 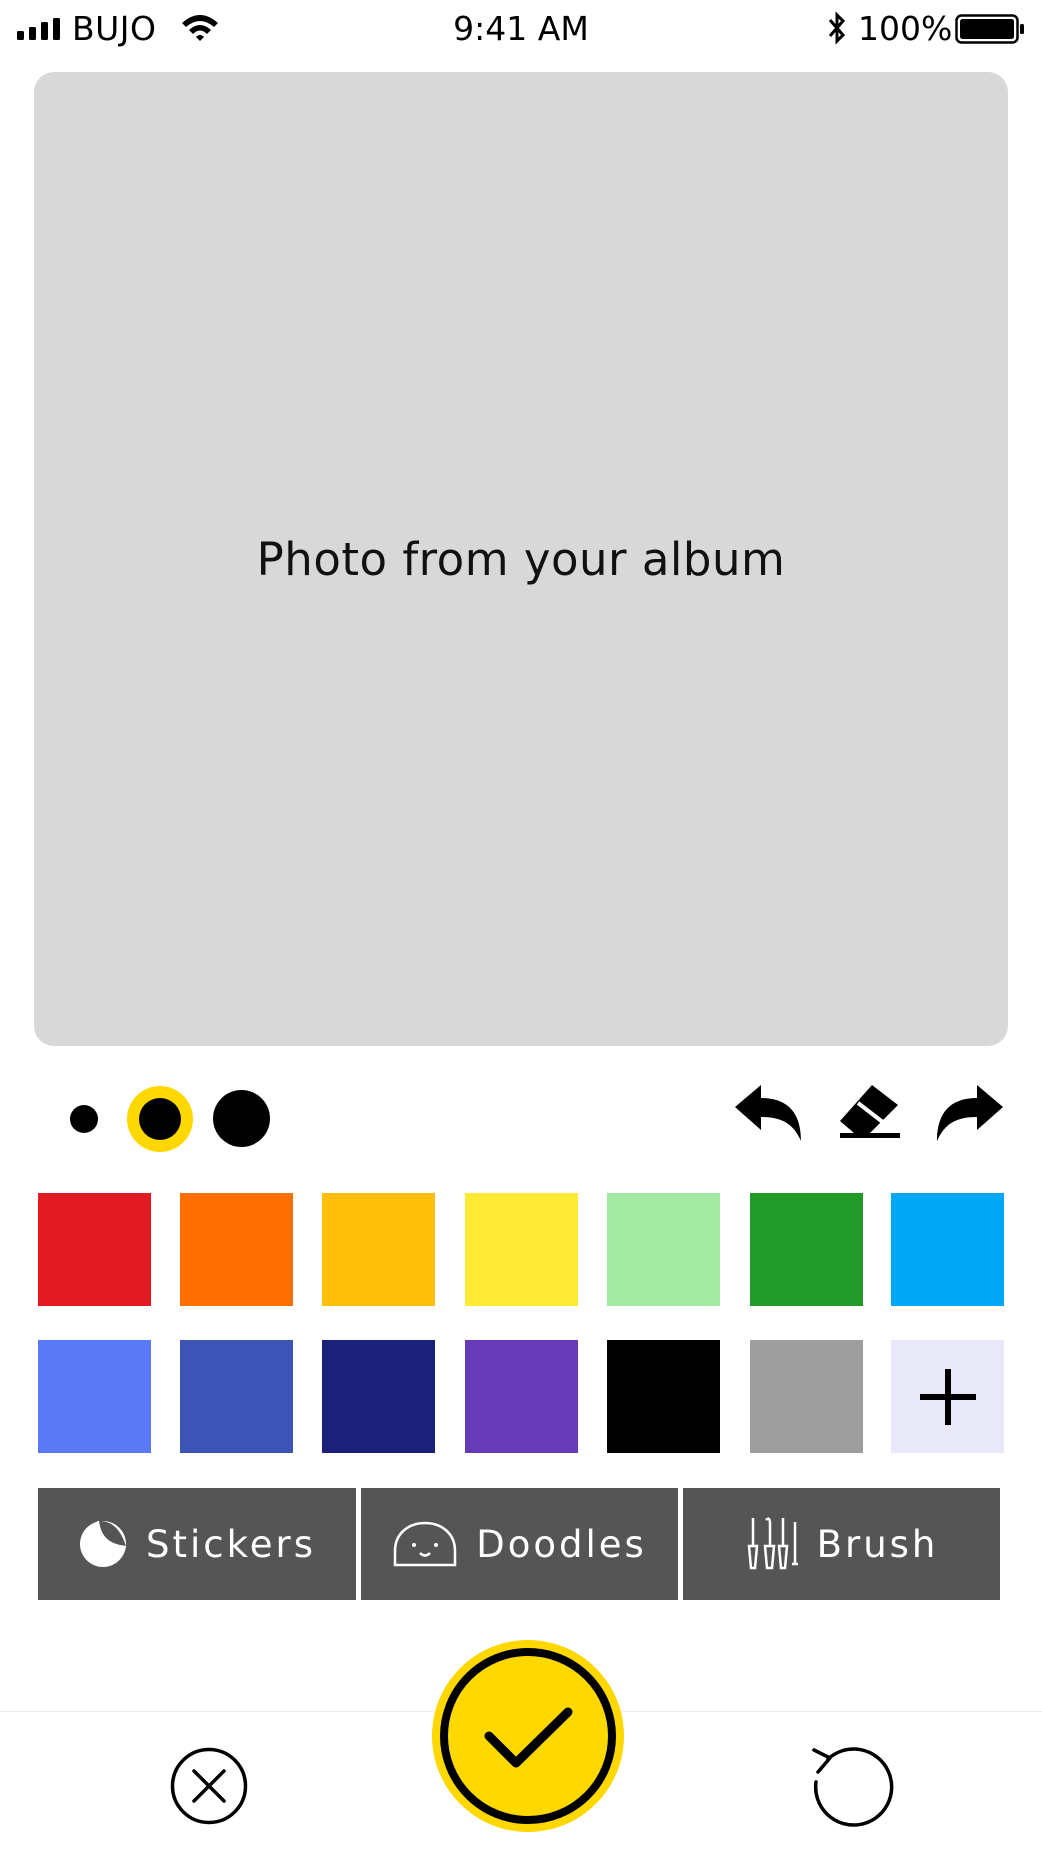 What do you see at coordinates (806, 1249) in the screenshot?
I see `color-swatch-green` at bounding box center [806, 1249].